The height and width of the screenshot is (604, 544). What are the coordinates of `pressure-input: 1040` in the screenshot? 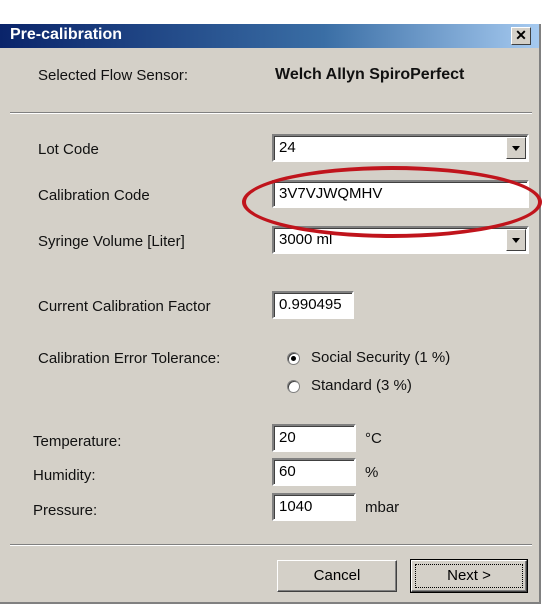 It's located at (314, 507).